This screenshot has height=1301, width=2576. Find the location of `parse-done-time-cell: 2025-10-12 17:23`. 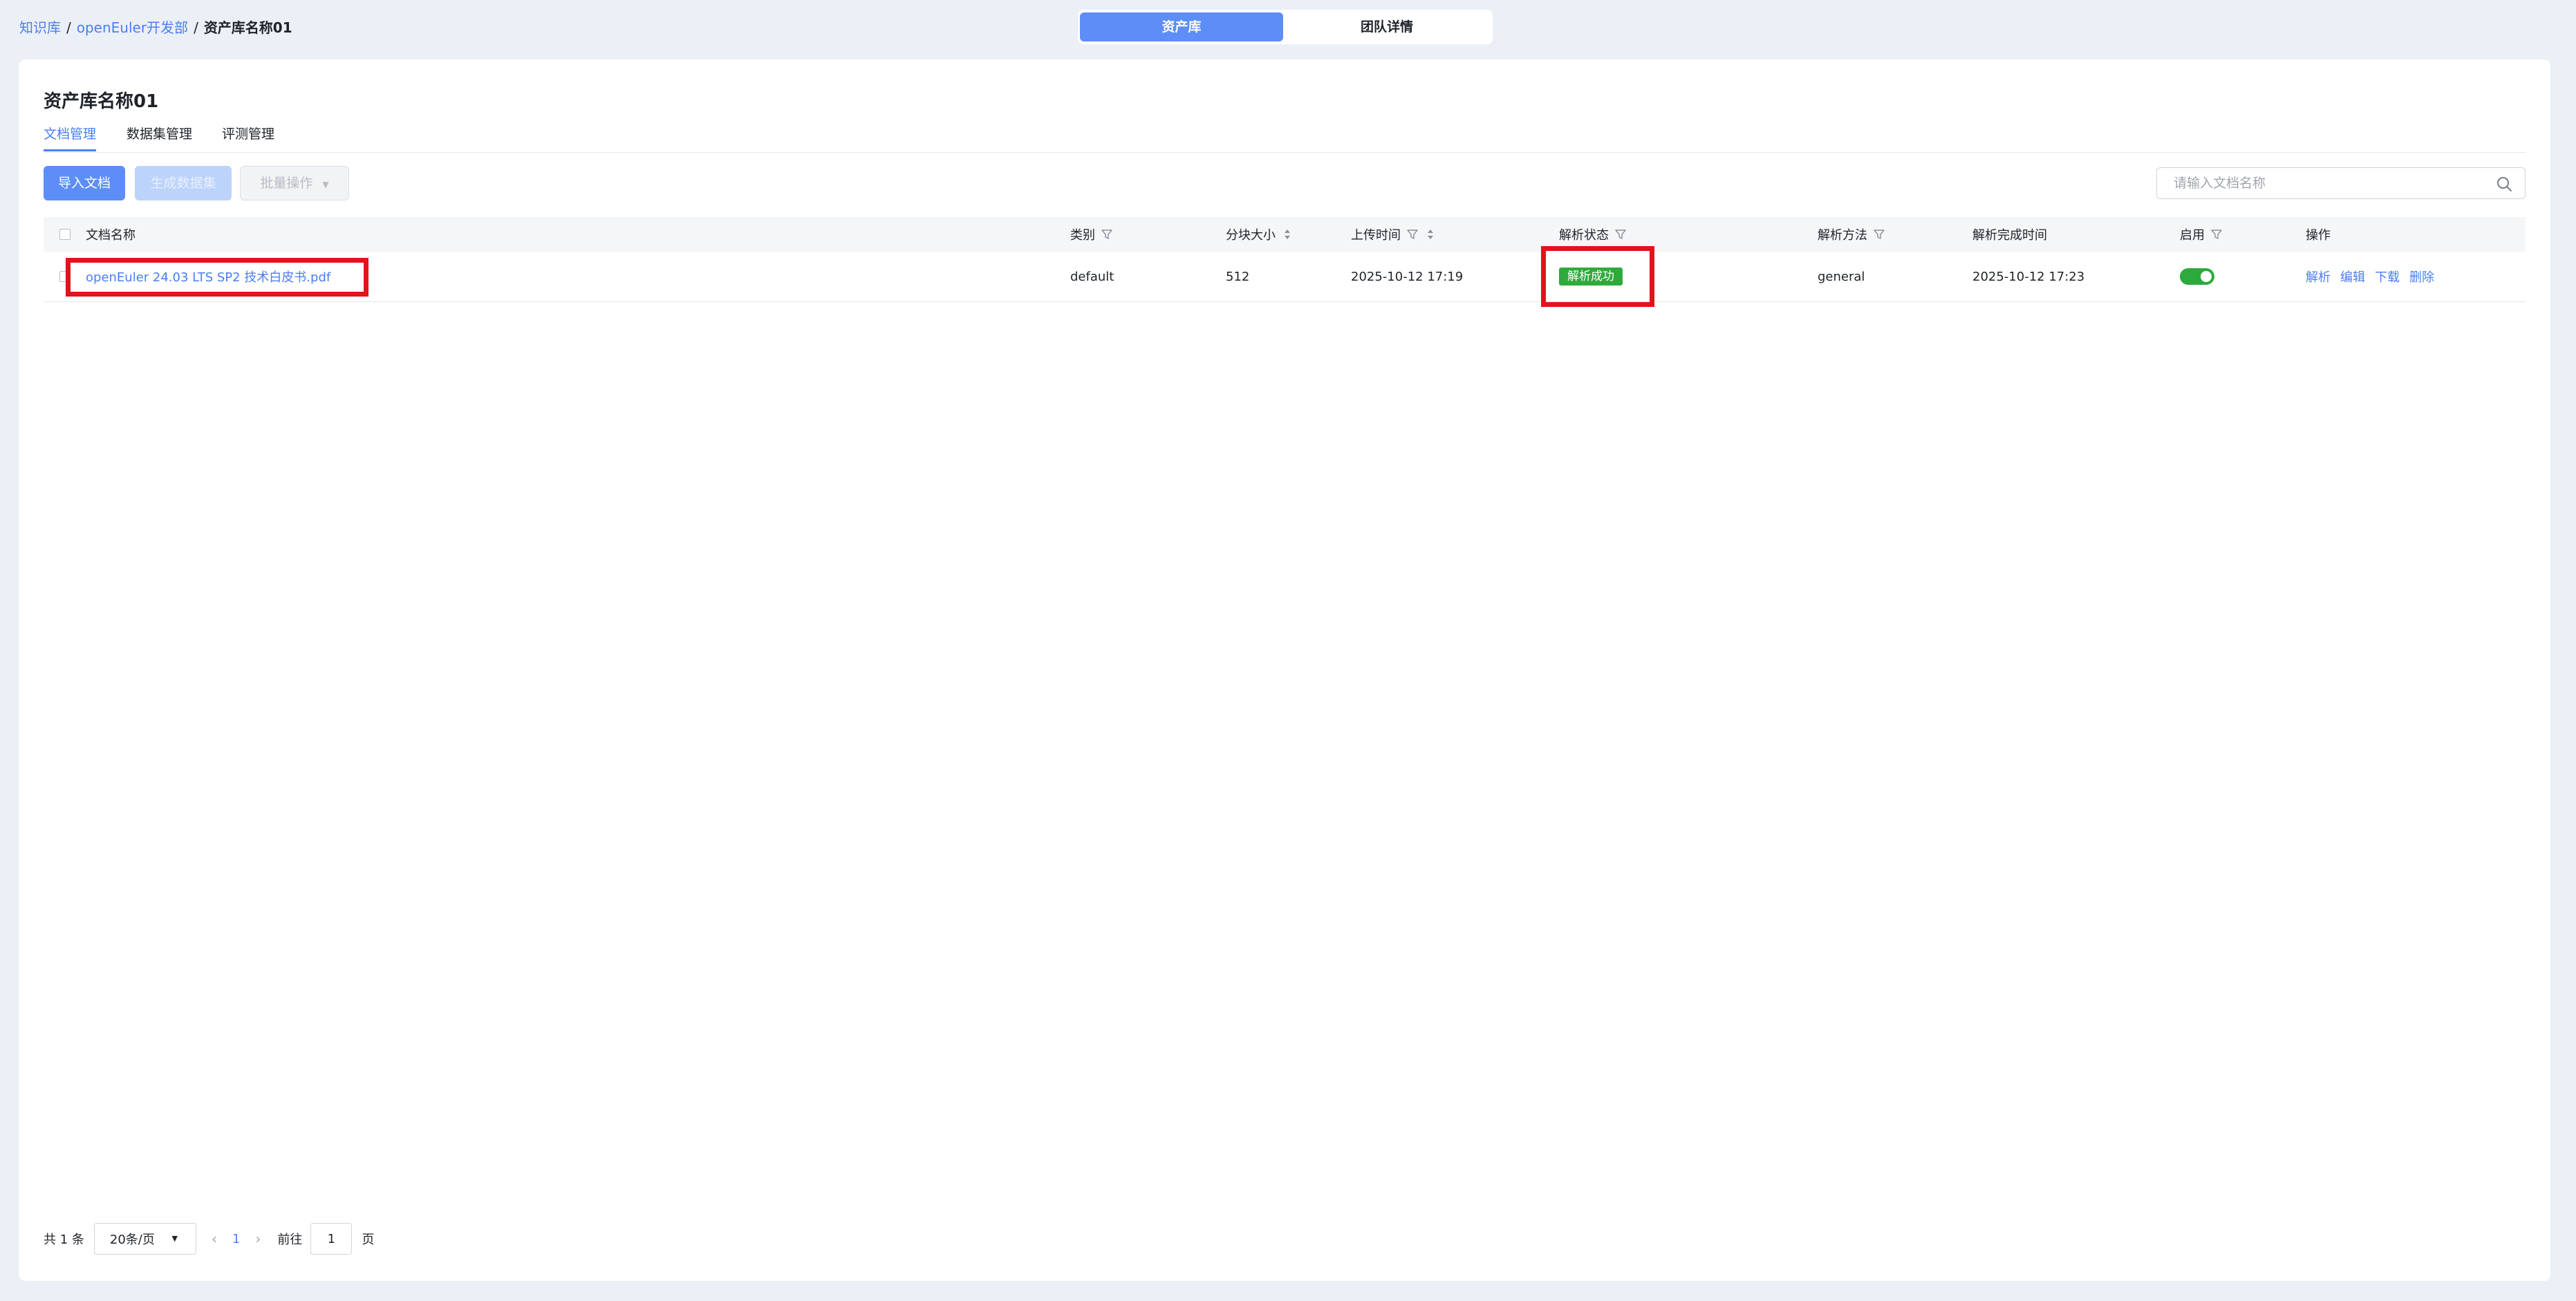

parse-done-time-cell: 2025-10-12 17:23 is located at coordinates (2028, 276).